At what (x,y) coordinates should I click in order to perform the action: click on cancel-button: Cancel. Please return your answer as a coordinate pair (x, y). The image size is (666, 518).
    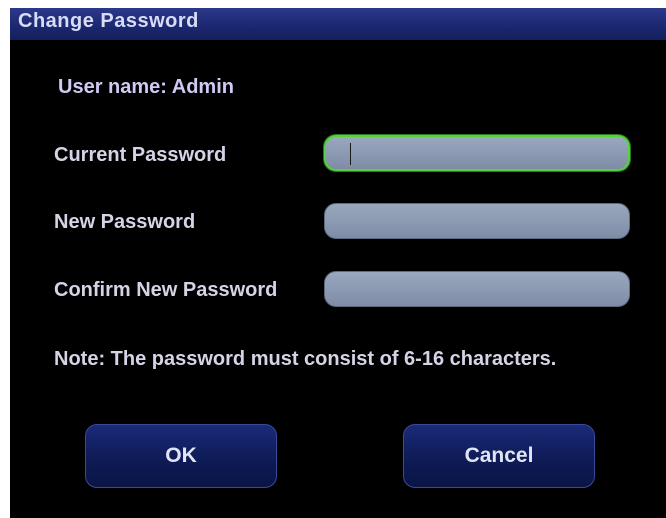
    Looking at the image, I should click on (499, 456).